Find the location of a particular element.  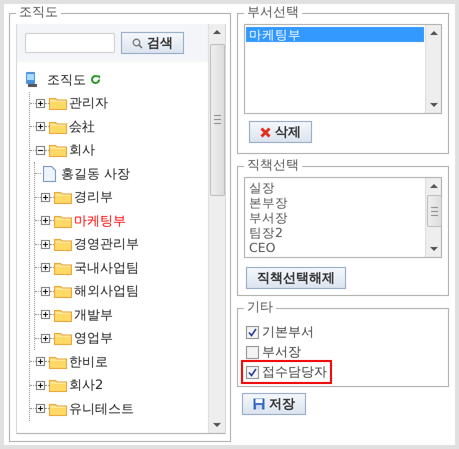

group-legend: 직책선택 is located at coordinates (273, 166).